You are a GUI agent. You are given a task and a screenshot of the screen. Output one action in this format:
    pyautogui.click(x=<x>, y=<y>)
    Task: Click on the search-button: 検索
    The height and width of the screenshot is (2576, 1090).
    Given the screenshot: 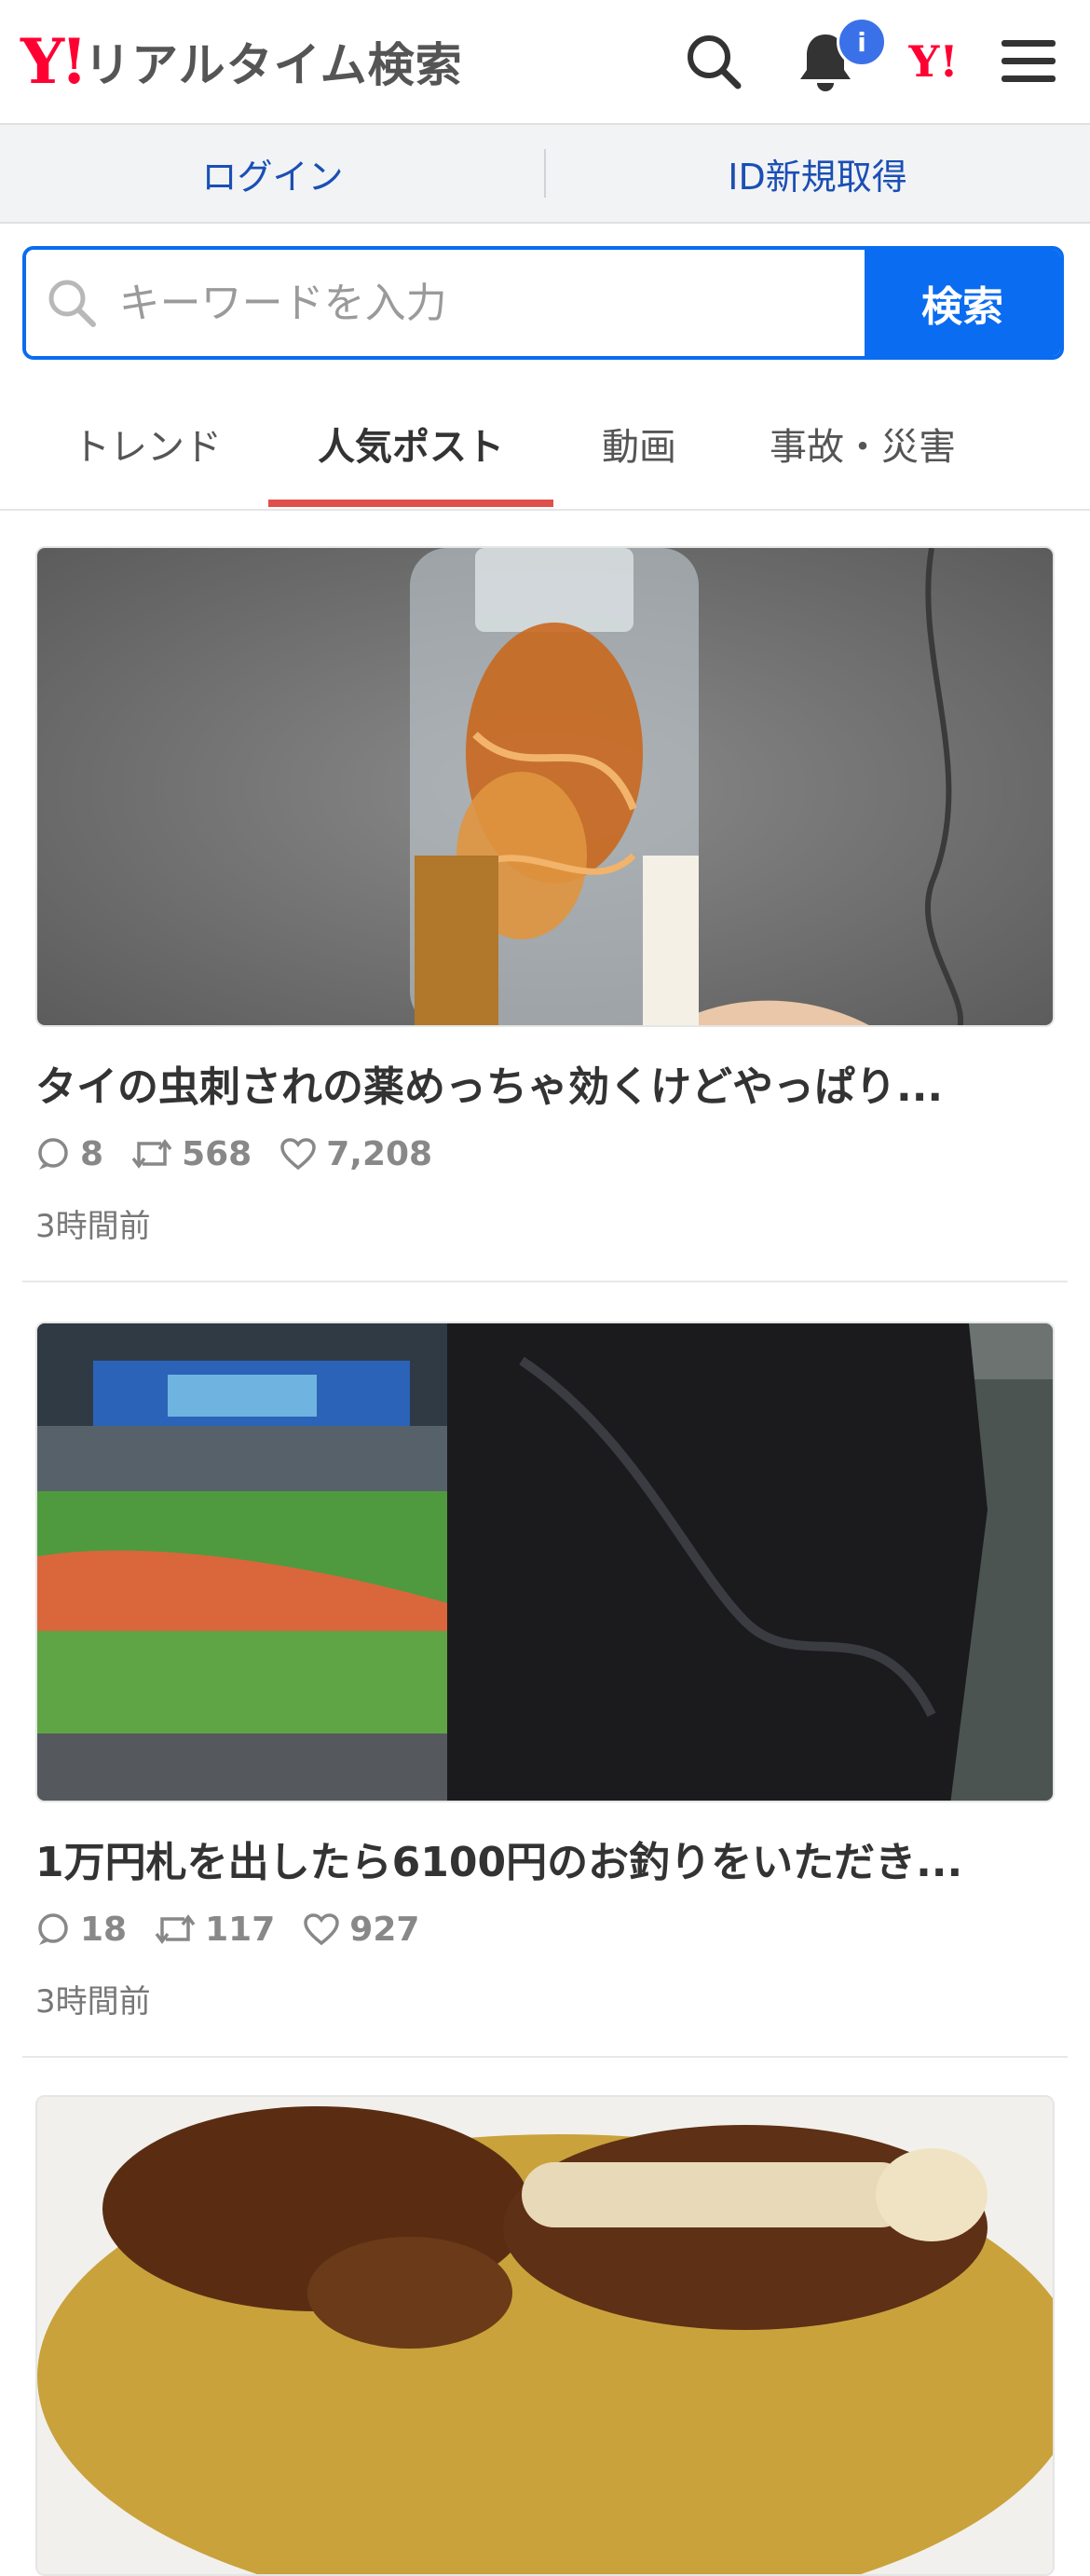 What is the action you would take?
    pyautogui.click(x=962, y=303)
    